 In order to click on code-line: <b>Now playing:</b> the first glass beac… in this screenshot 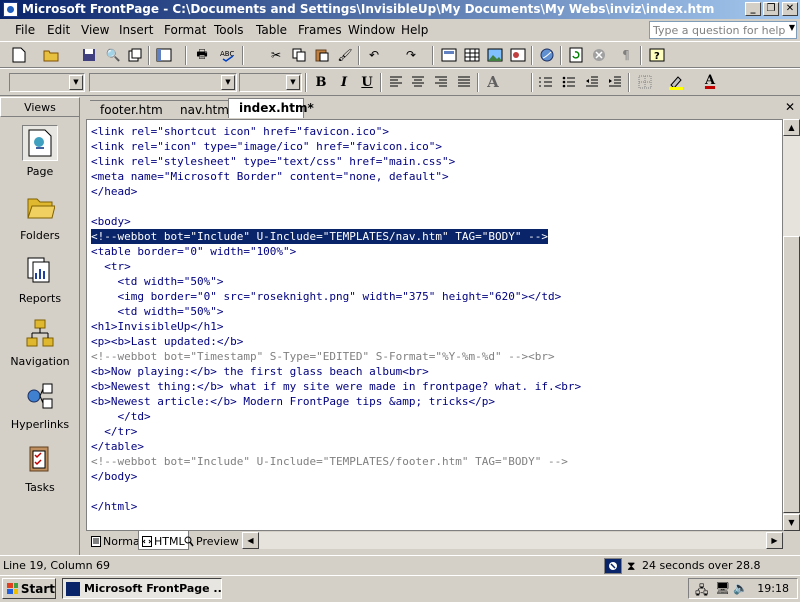, I will do `click(336, 371)`.